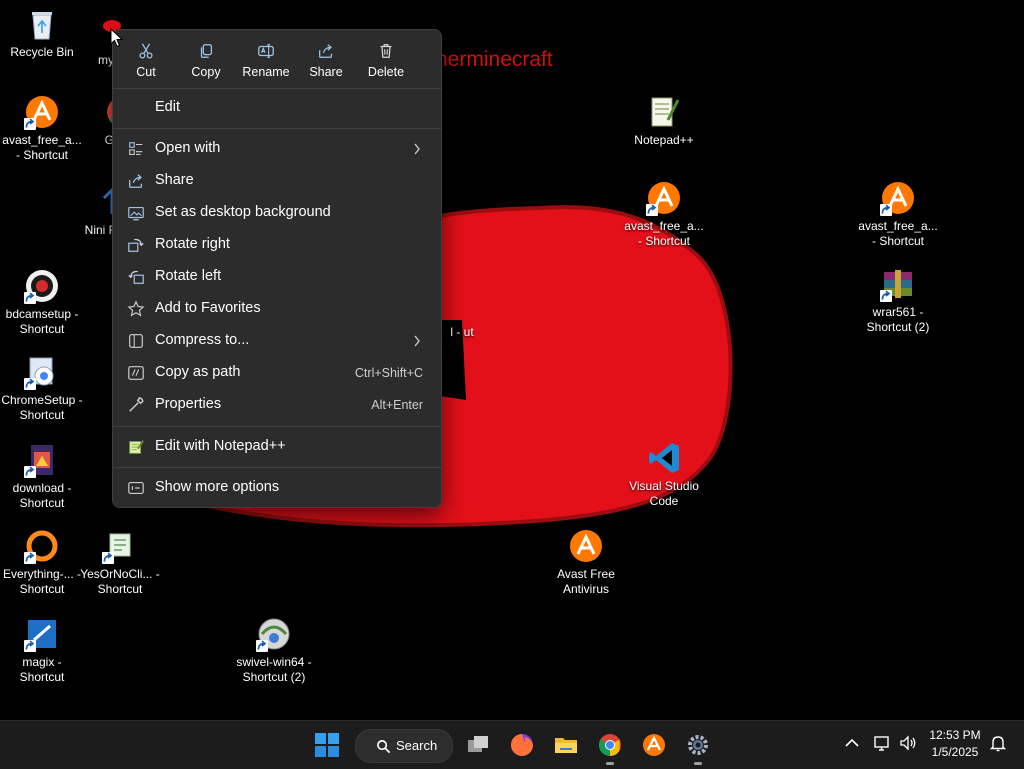 The height and width of the screenshot is (769, 1024). I want to click on menu-item-show-more-options: Show more options, so click(277, 488).